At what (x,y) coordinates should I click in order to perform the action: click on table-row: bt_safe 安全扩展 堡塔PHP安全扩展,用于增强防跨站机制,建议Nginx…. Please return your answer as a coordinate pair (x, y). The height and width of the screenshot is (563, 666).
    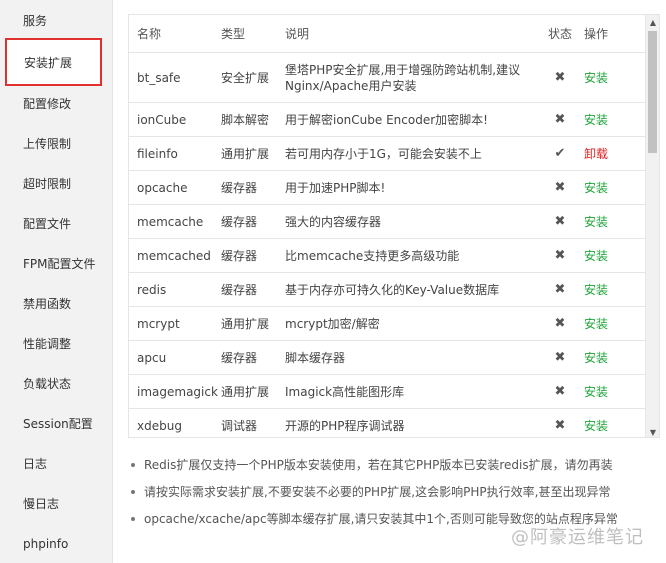
    Looking at the image, I should click on (388, 78).